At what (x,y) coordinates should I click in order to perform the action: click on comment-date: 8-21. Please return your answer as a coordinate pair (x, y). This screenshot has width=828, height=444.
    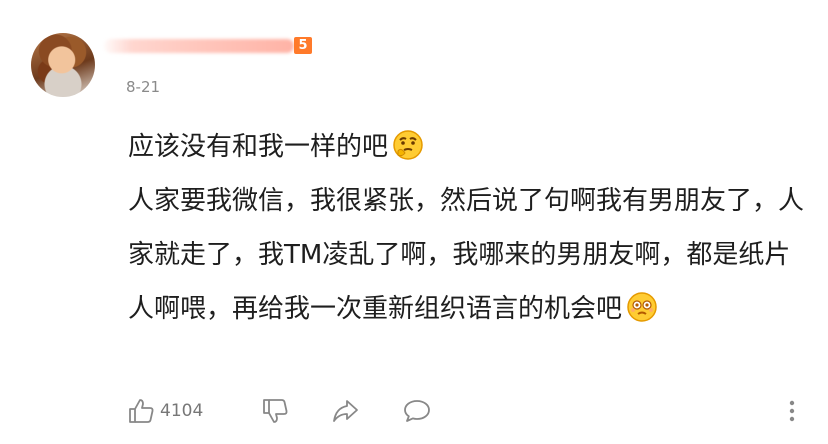
    Looking at the image, I should click on (143, 87).